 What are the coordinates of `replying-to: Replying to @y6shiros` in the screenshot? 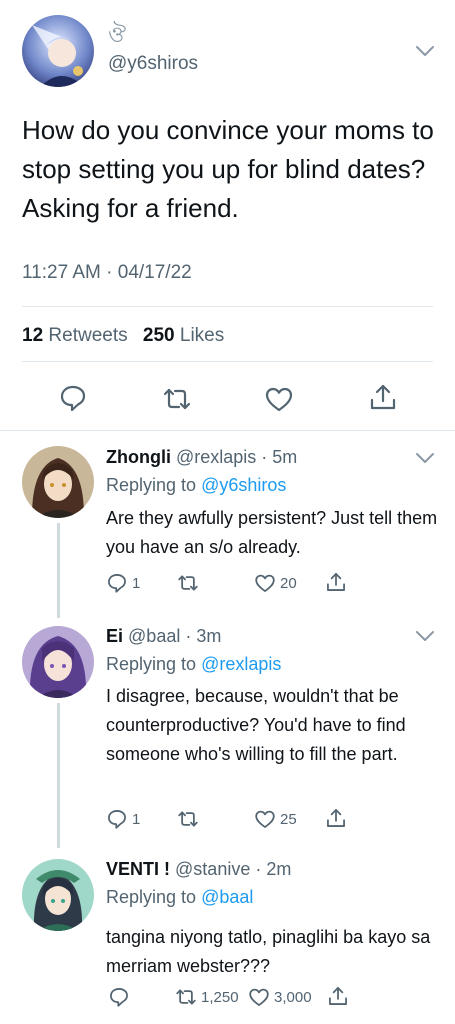 It's located at (196, 485).